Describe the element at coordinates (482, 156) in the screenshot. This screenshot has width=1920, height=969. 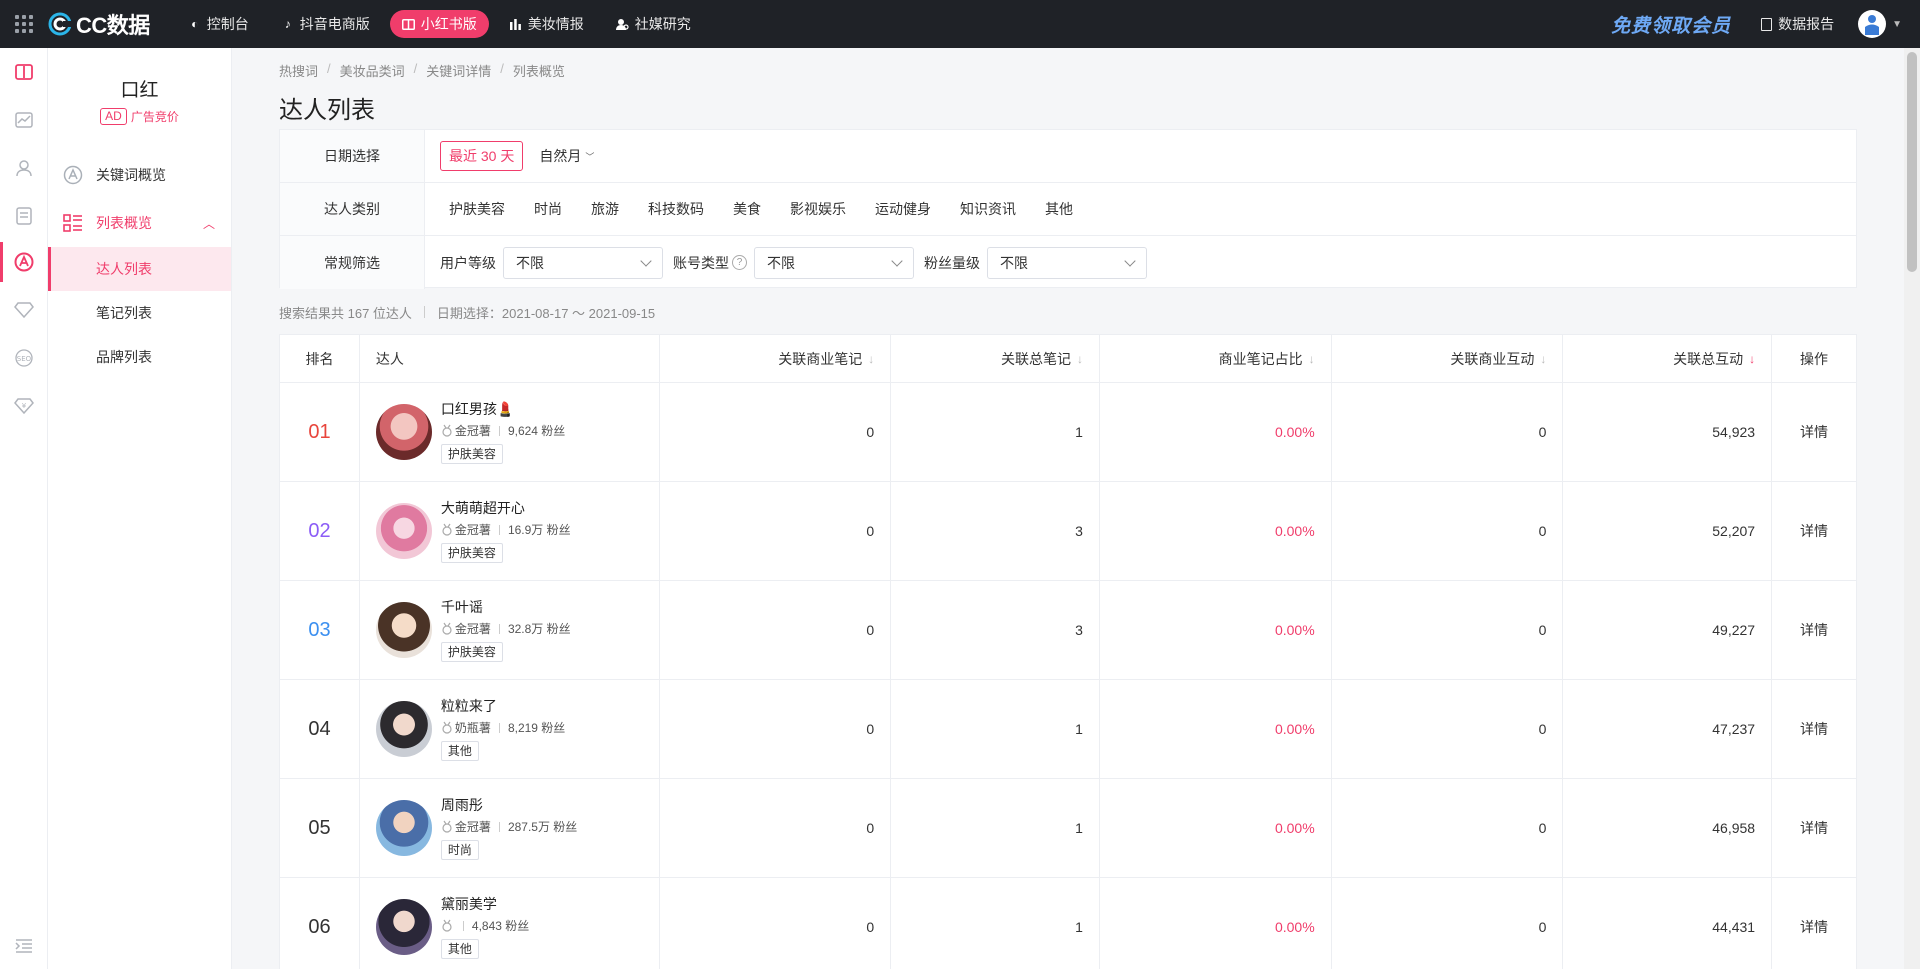
I see `date-recent-30-button: 最近 30 天` at that location.